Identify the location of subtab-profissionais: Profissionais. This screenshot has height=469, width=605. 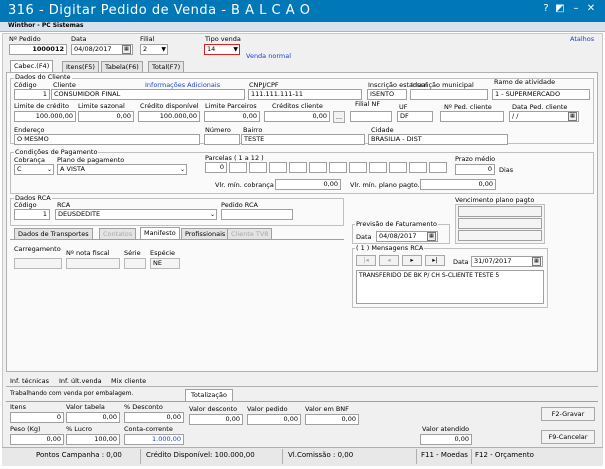
(205, 233).